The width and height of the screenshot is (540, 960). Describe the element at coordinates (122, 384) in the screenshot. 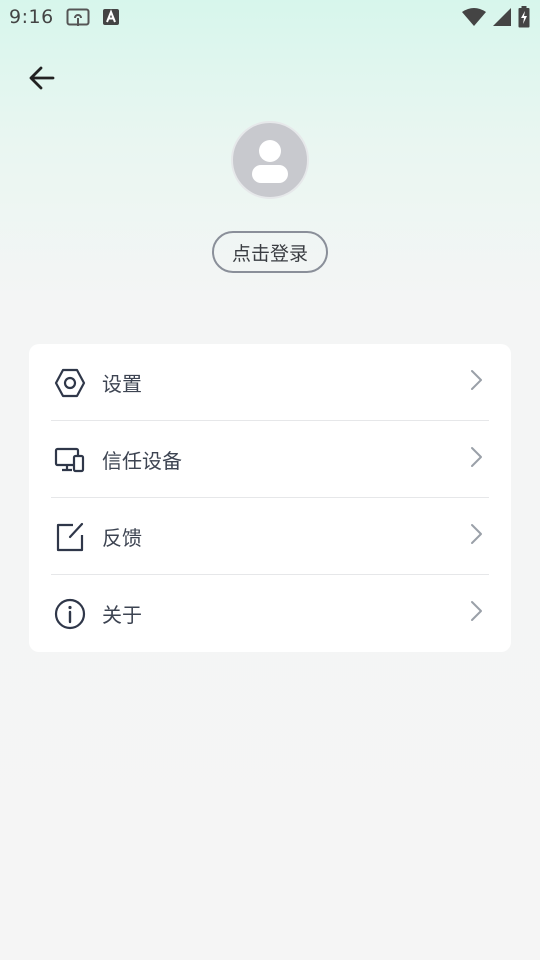

I see `menu-item-label: 设置` at that location.